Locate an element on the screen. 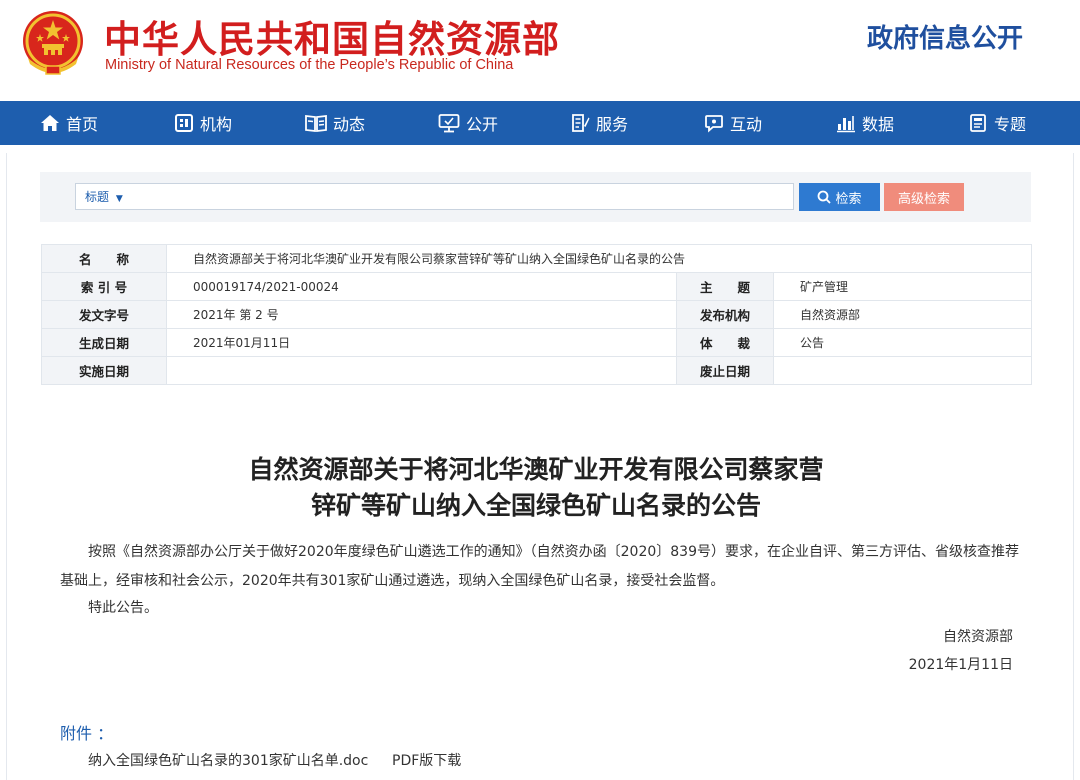 The image size is (1080, 780). article-title-line: 自然资源部关于将河北华澳矿业开发有限公司蔡家营 is located at coordinates (536, 469).